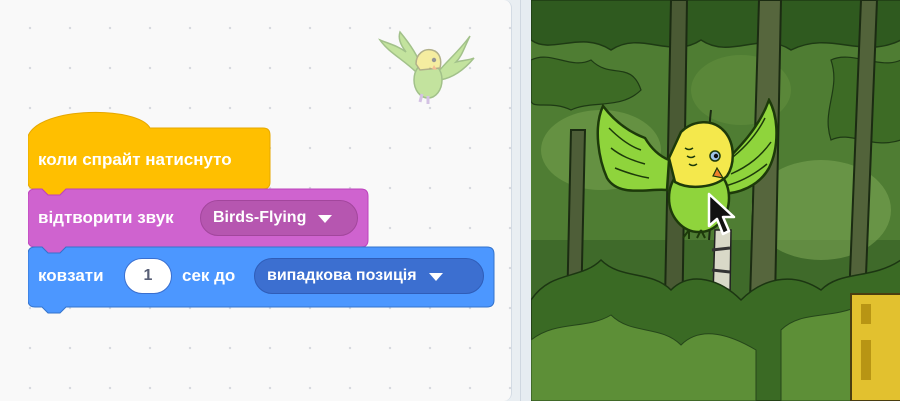 This screenshot has height=401, width=900. I want to click on glide-label-before: ковзати, so click(71, 275).